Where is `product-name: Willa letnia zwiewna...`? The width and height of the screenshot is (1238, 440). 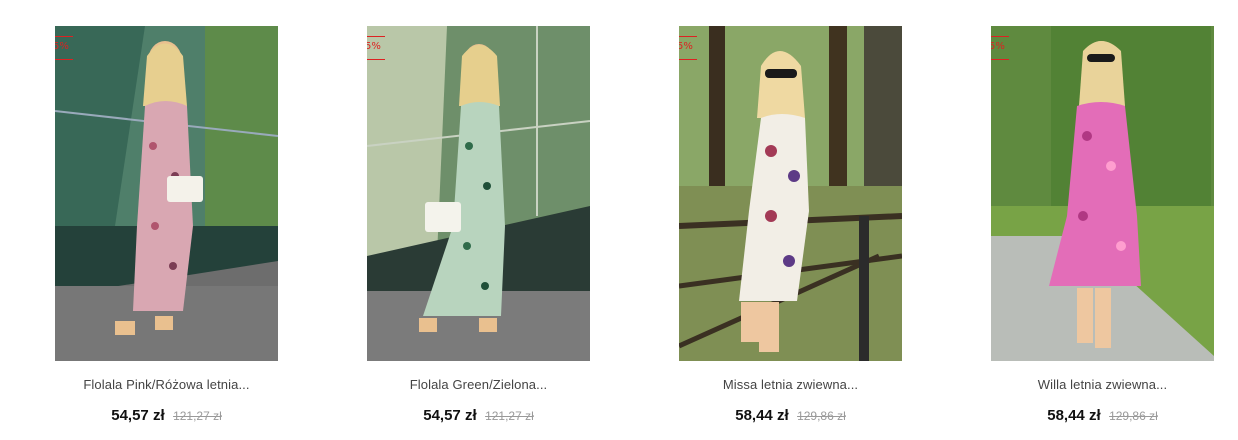
product-name: Willa letnia zwiewna... is located at coordinates (1087, 384).